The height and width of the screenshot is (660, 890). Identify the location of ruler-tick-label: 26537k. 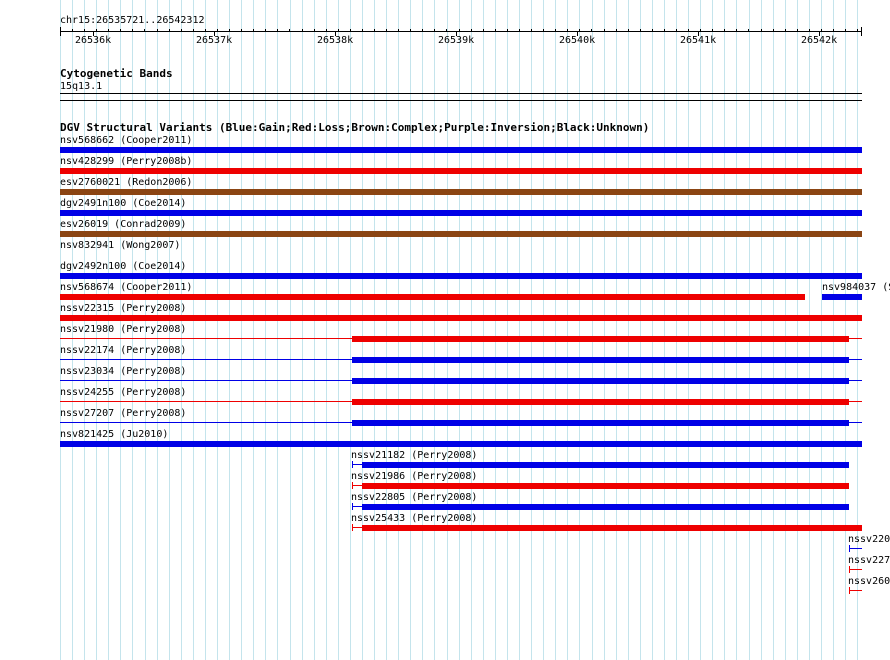
(214, 40).